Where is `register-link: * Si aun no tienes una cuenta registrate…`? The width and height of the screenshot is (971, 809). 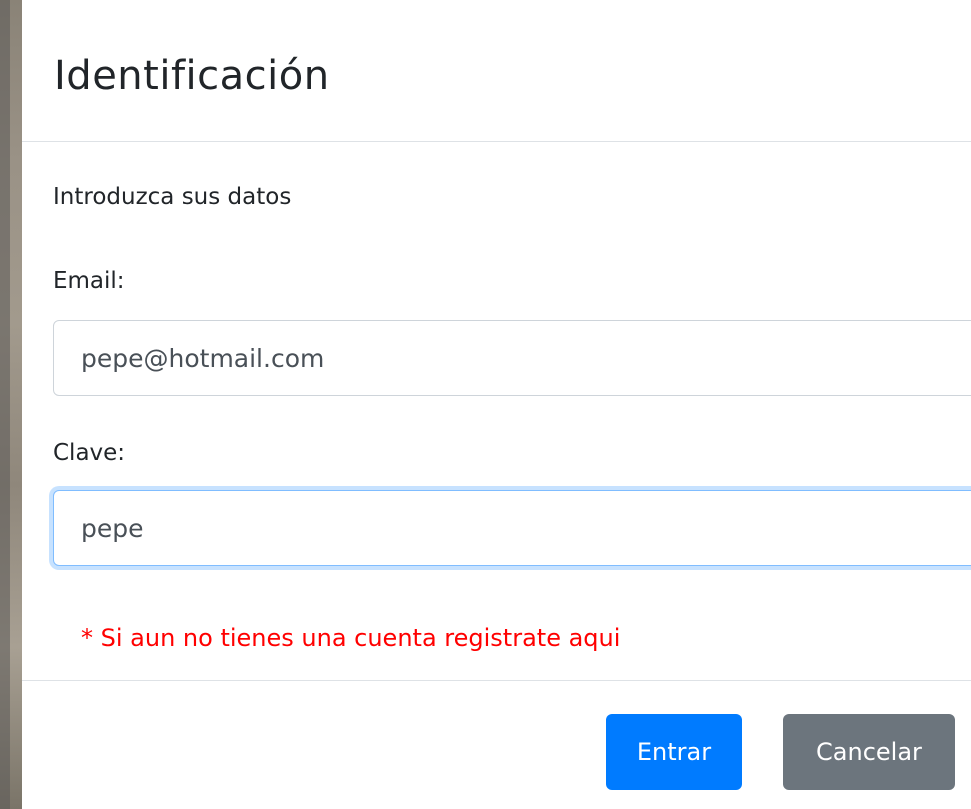
register-link: * Si aun no tienes una cuenta registrate… is located at coordinates (350, 638).